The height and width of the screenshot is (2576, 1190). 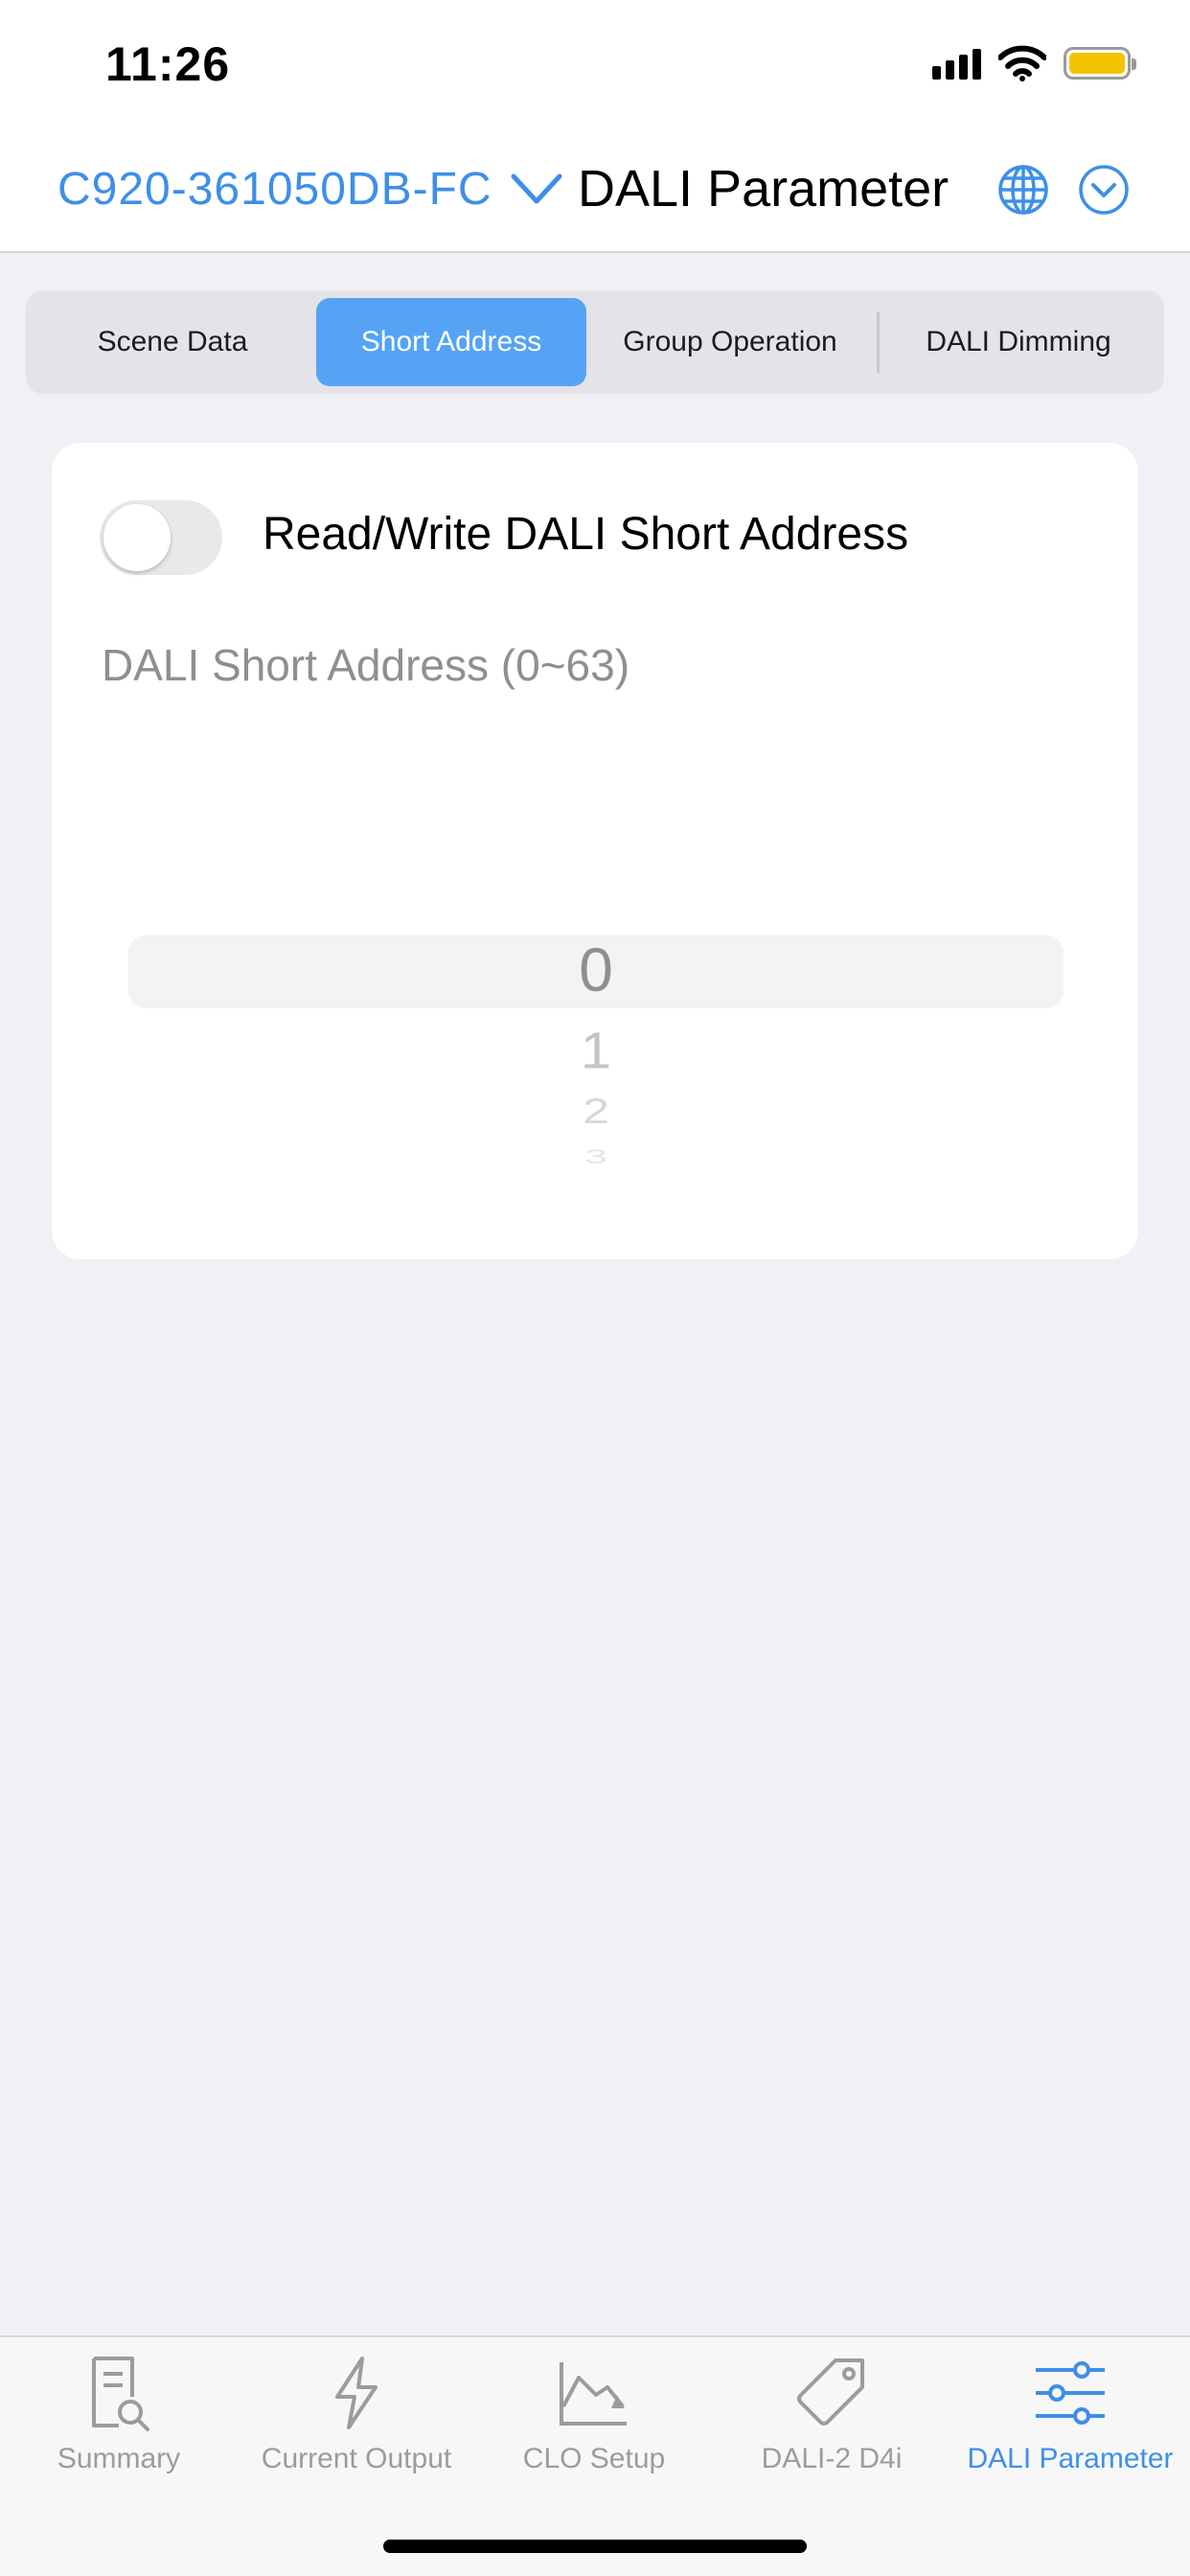 I want to click on line-chart-icon, so click(x=593, y=2394).